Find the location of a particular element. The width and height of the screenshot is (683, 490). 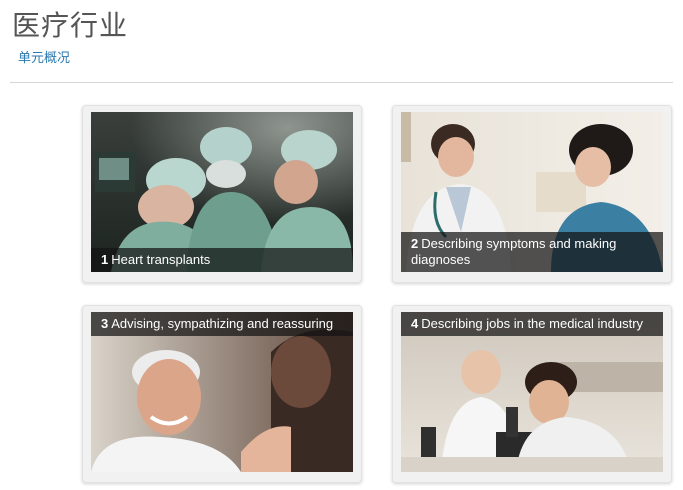

lab-microscope-photo: 4 Describing jobs in the medical industry is located at coordinates (532, 392).